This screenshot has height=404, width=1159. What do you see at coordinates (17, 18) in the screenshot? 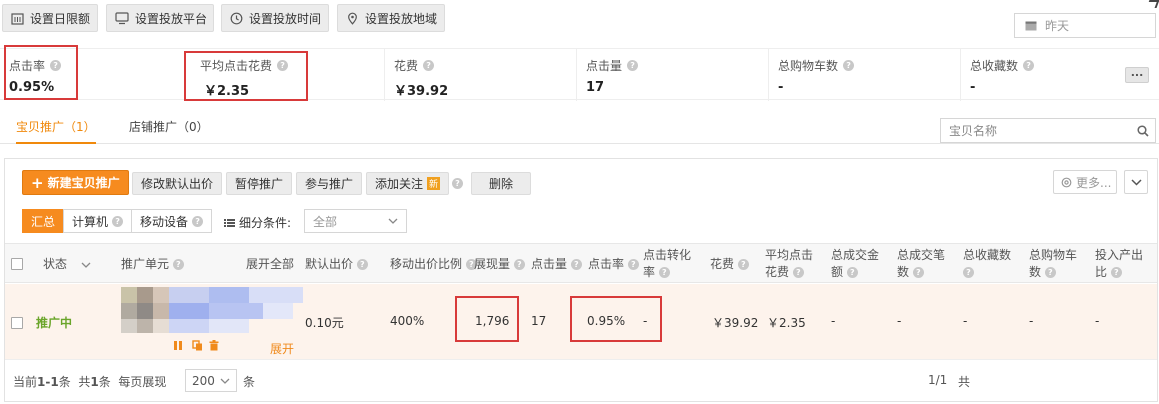
I see `calendar-limit-icon` at bounding box center [17, 18].